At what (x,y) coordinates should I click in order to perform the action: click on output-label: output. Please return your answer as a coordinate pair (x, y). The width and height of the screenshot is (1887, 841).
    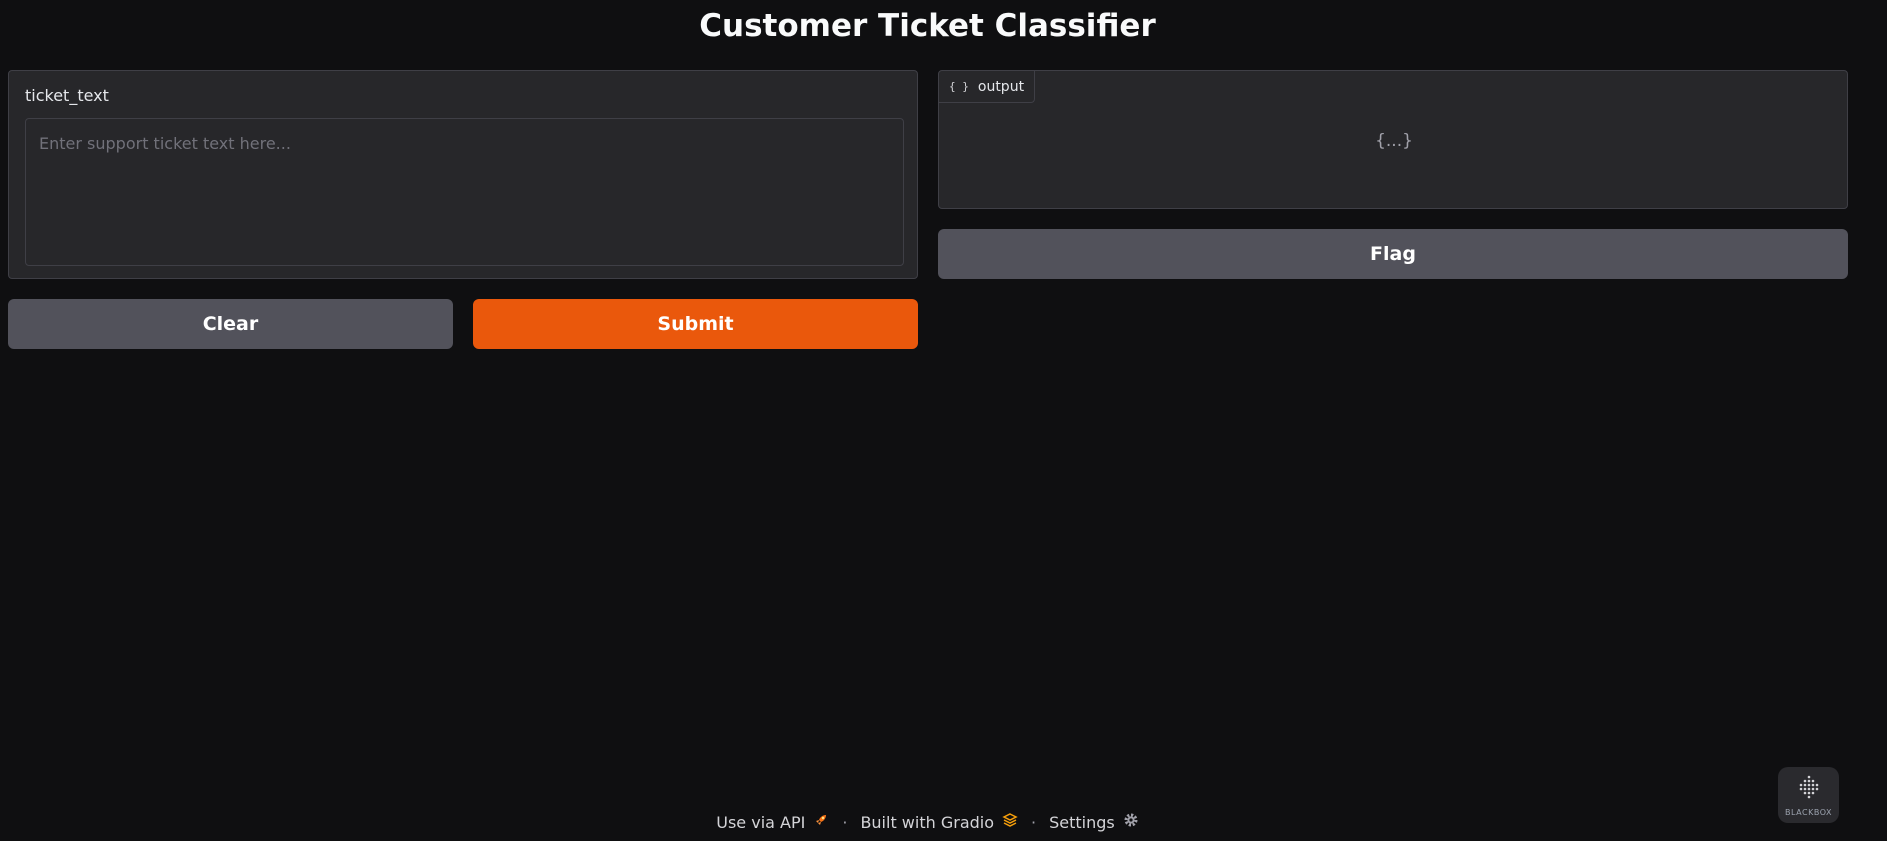
    Looking at the image, I should click on (1001, 86).